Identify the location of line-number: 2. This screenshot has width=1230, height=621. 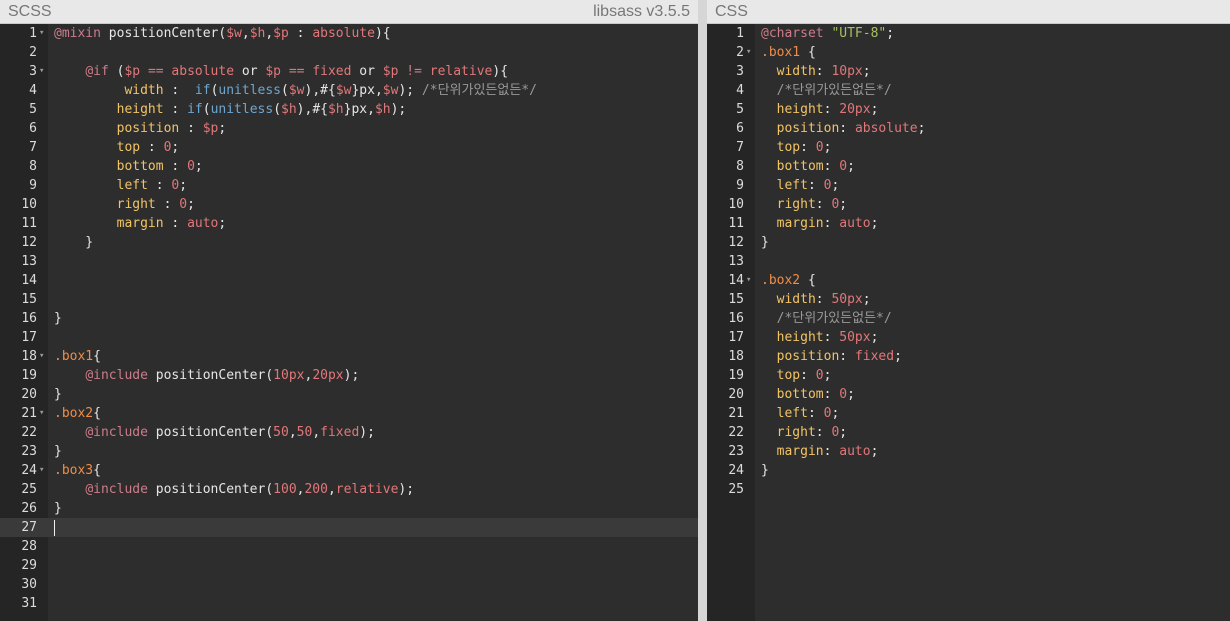
(740, 52).